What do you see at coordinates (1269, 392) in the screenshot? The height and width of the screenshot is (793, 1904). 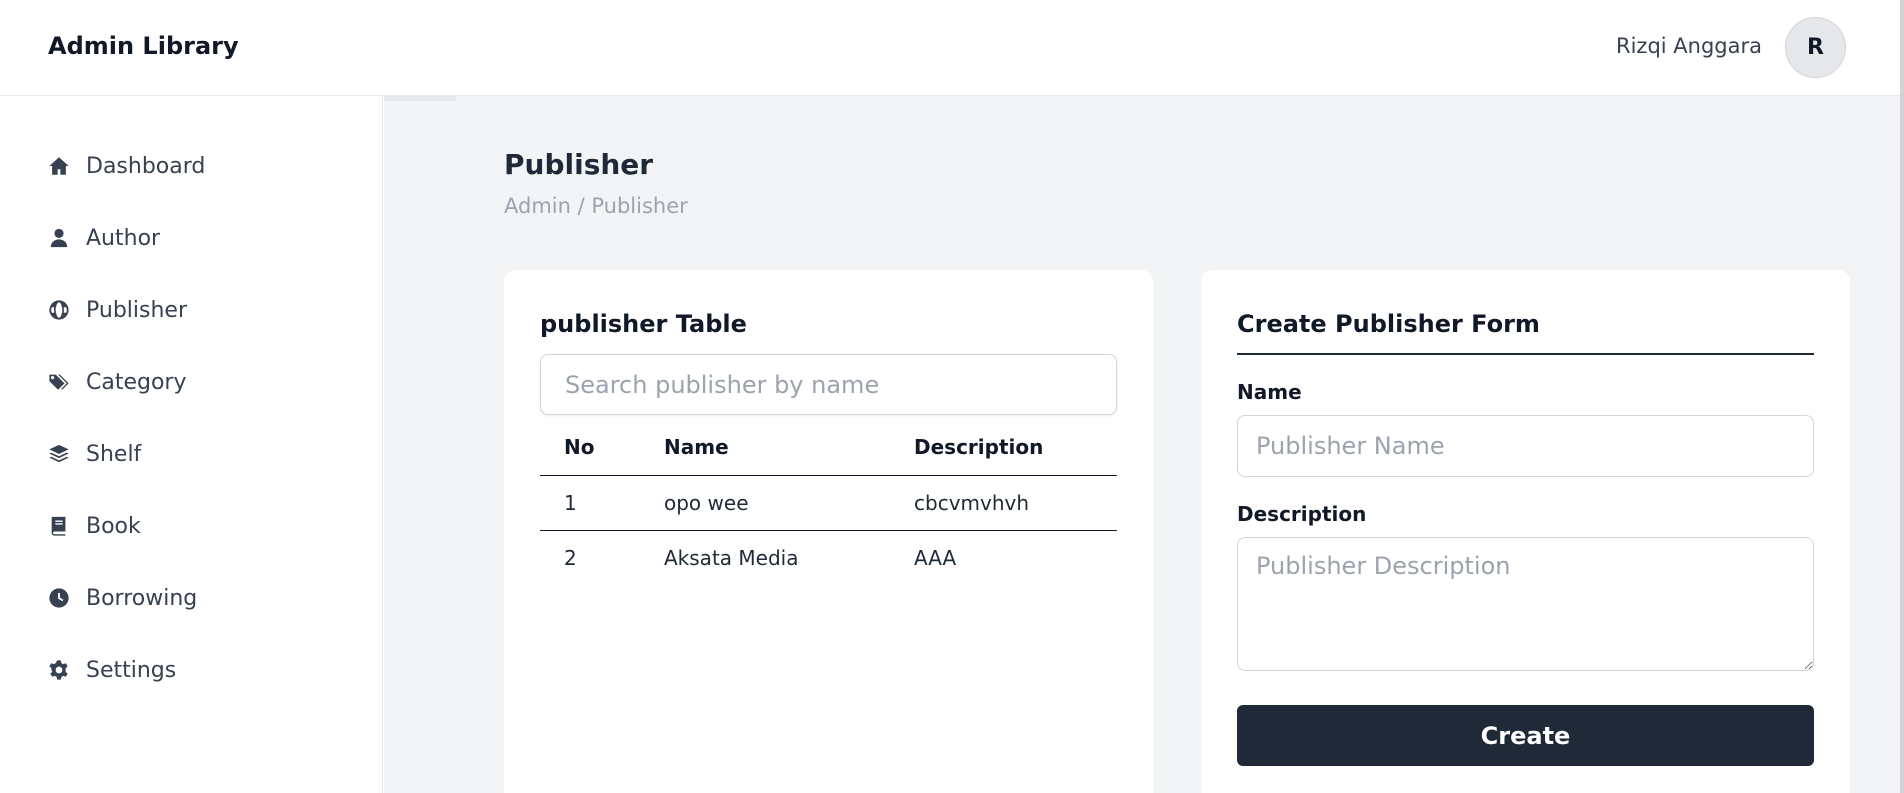 I see `name-label: Name` at bounding box center [1269, 392].